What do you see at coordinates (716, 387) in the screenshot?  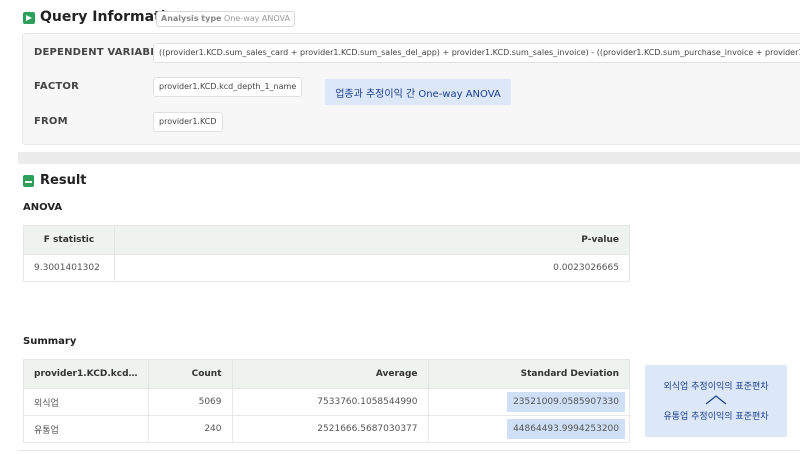 I see `sd-note-line1: 외식업 추정이익의 표준편차` at bounding box center [716, 387].